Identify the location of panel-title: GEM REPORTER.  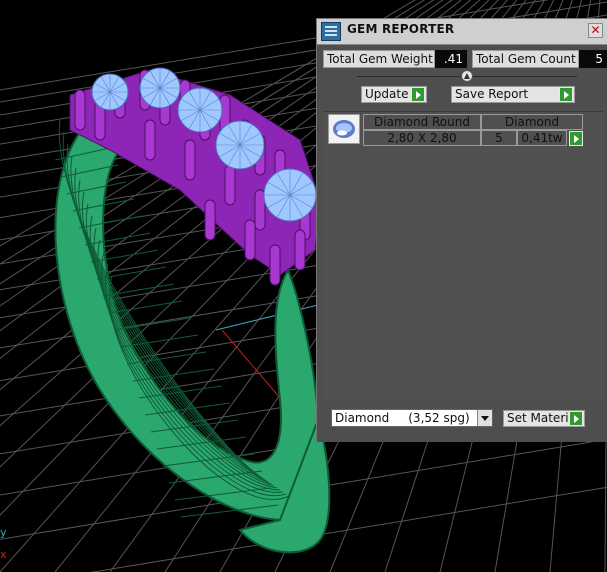
(401, 29).